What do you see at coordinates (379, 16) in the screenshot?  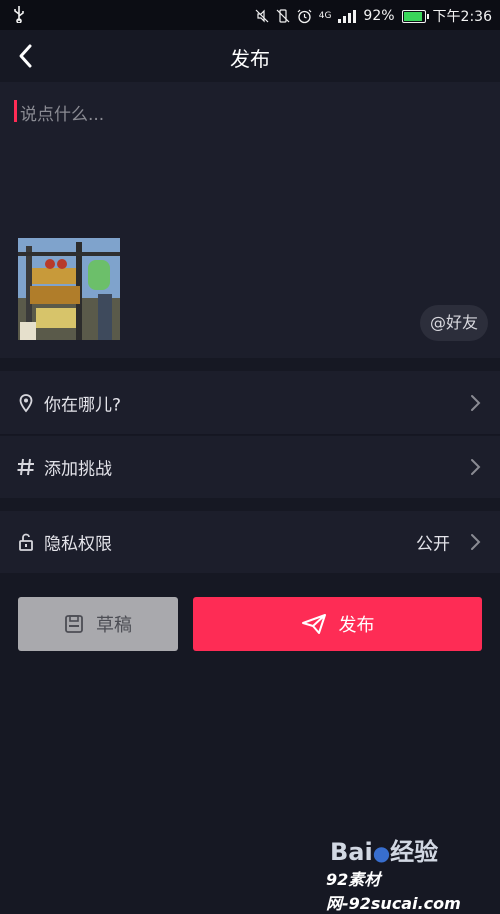 I see `battery-percent: 92%` at bounding box center [379, 16].